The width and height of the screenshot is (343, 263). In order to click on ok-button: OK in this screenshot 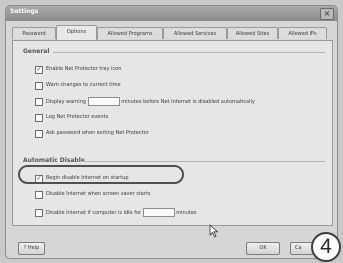, I will do `click(263, 248)`.